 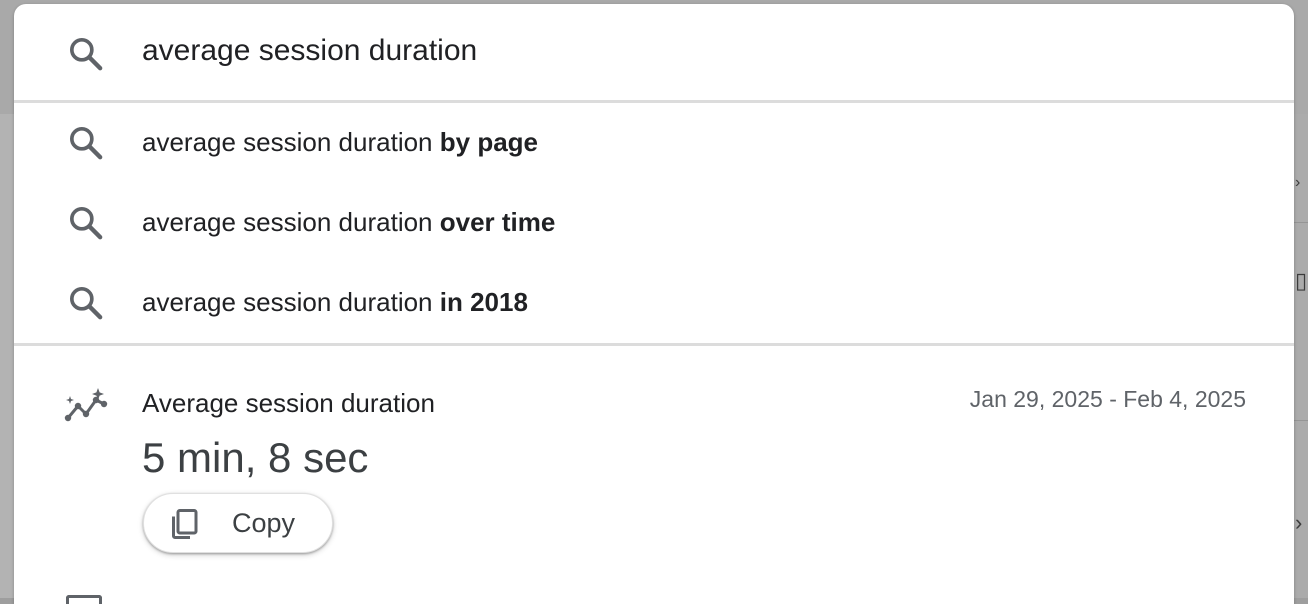 What do you see at coordinates (488, 142) in the screenshot?
I see `suggestion-highlight: by page` at bounding box center [488, 142].